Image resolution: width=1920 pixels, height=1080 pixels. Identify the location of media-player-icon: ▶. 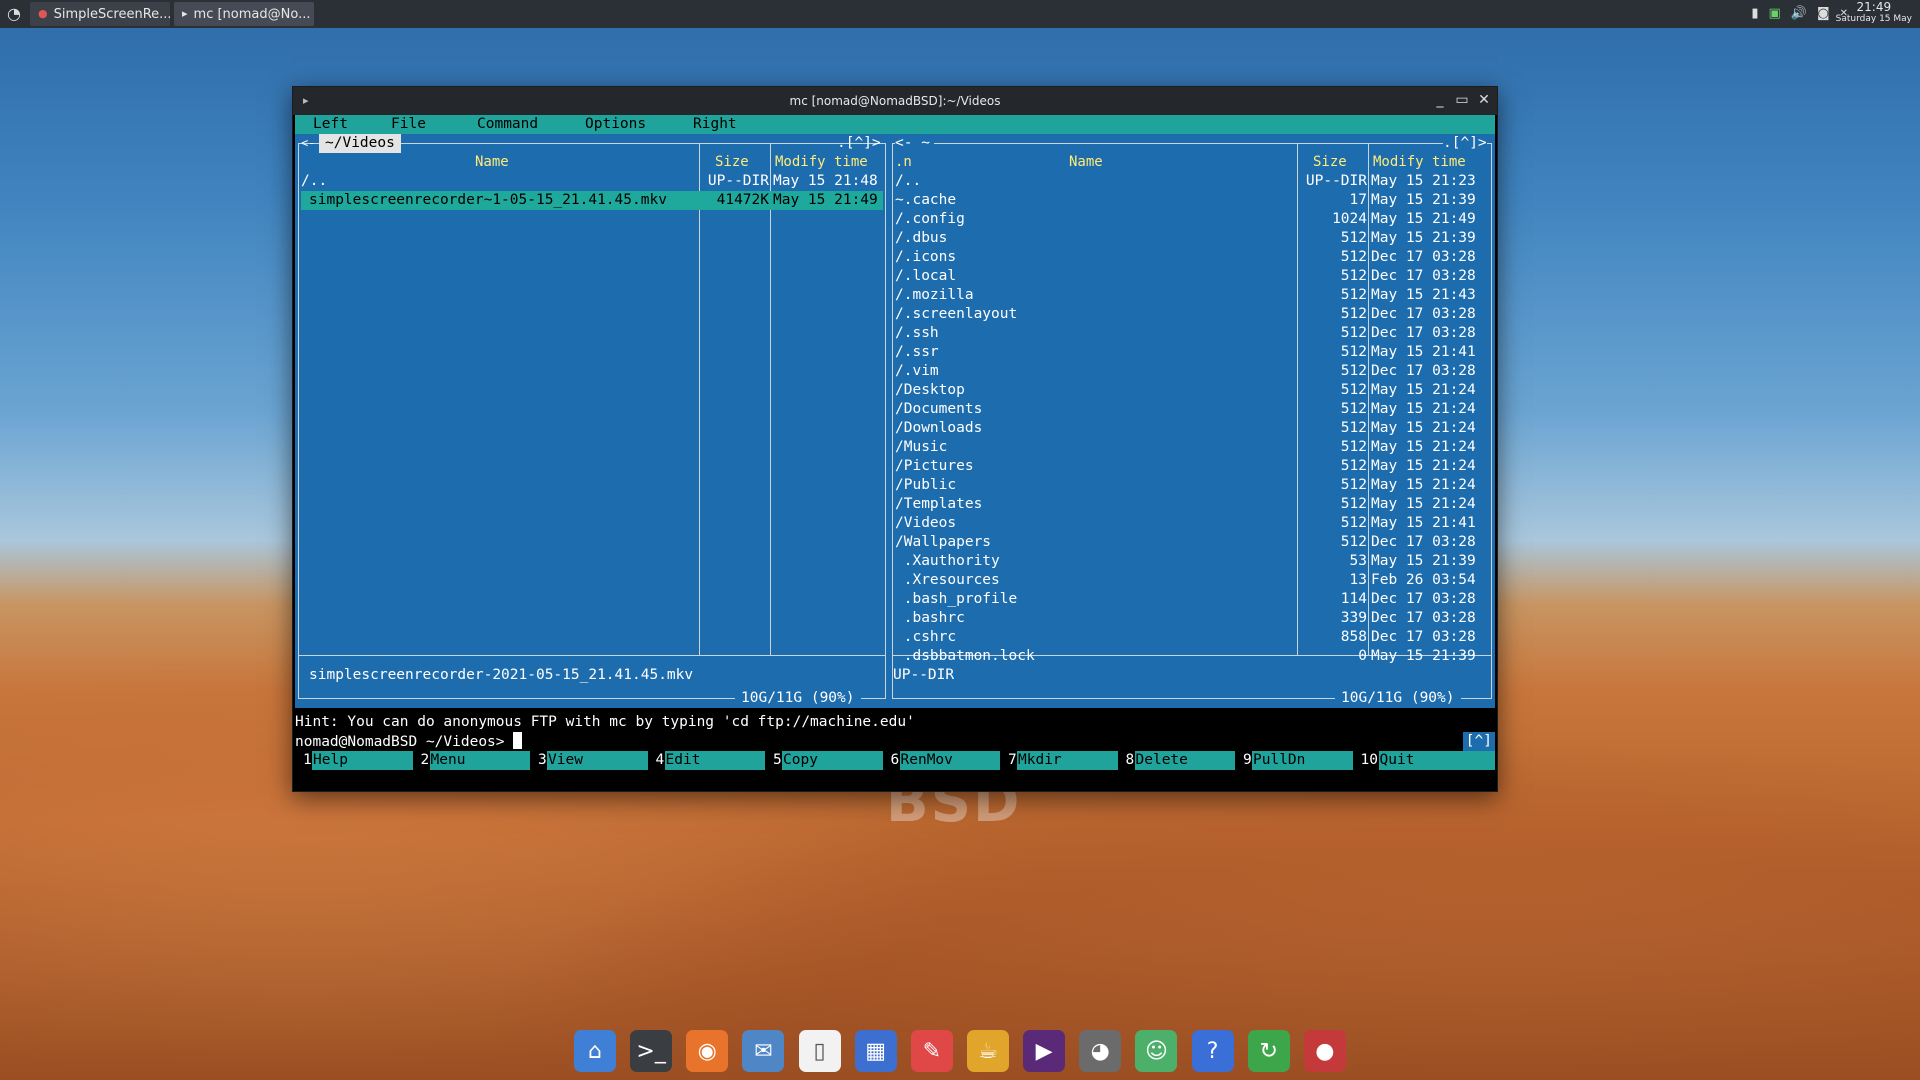
(1044, 1051).